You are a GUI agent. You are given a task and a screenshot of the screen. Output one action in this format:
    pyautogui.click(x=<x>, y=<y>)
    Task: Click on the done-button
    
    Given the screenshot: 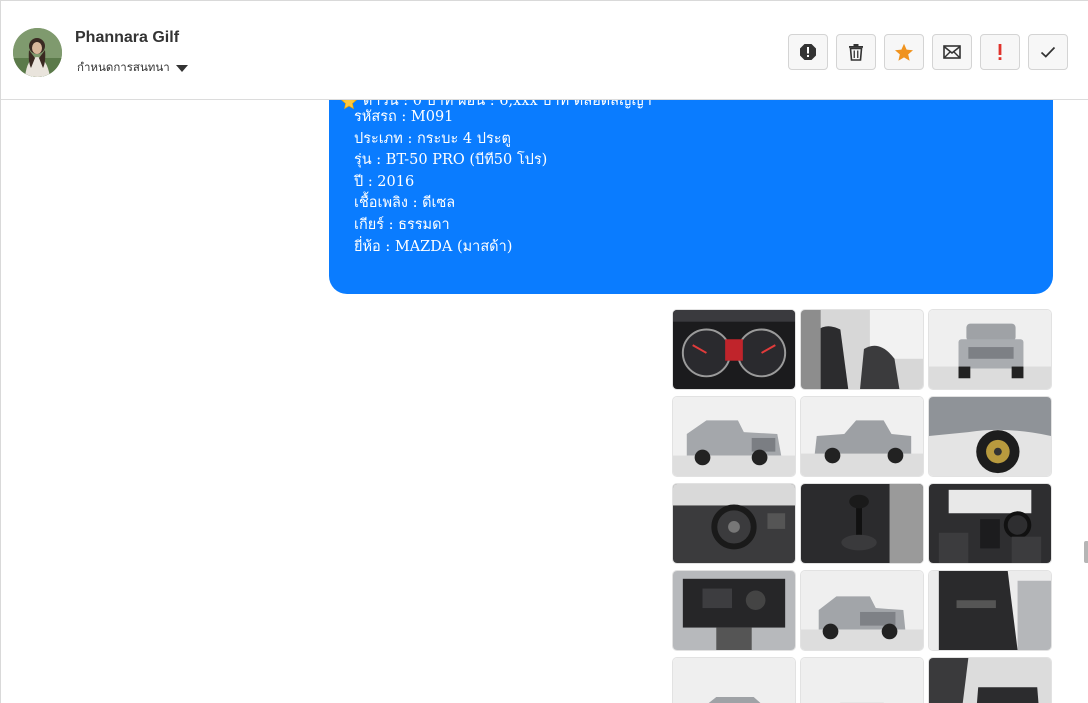 What is the action you would take?
    pyautogui.click(x=1048, y=52)
    